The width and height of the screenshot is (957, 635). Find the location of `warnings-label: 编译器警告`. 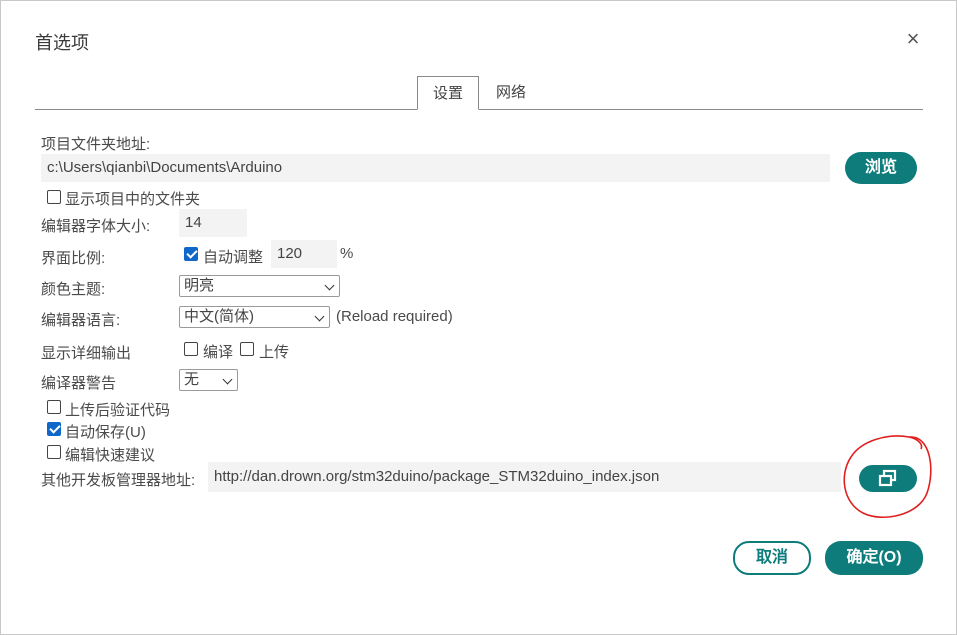

warnings-label: 编译器警告 is located at coordinates (79, 383).